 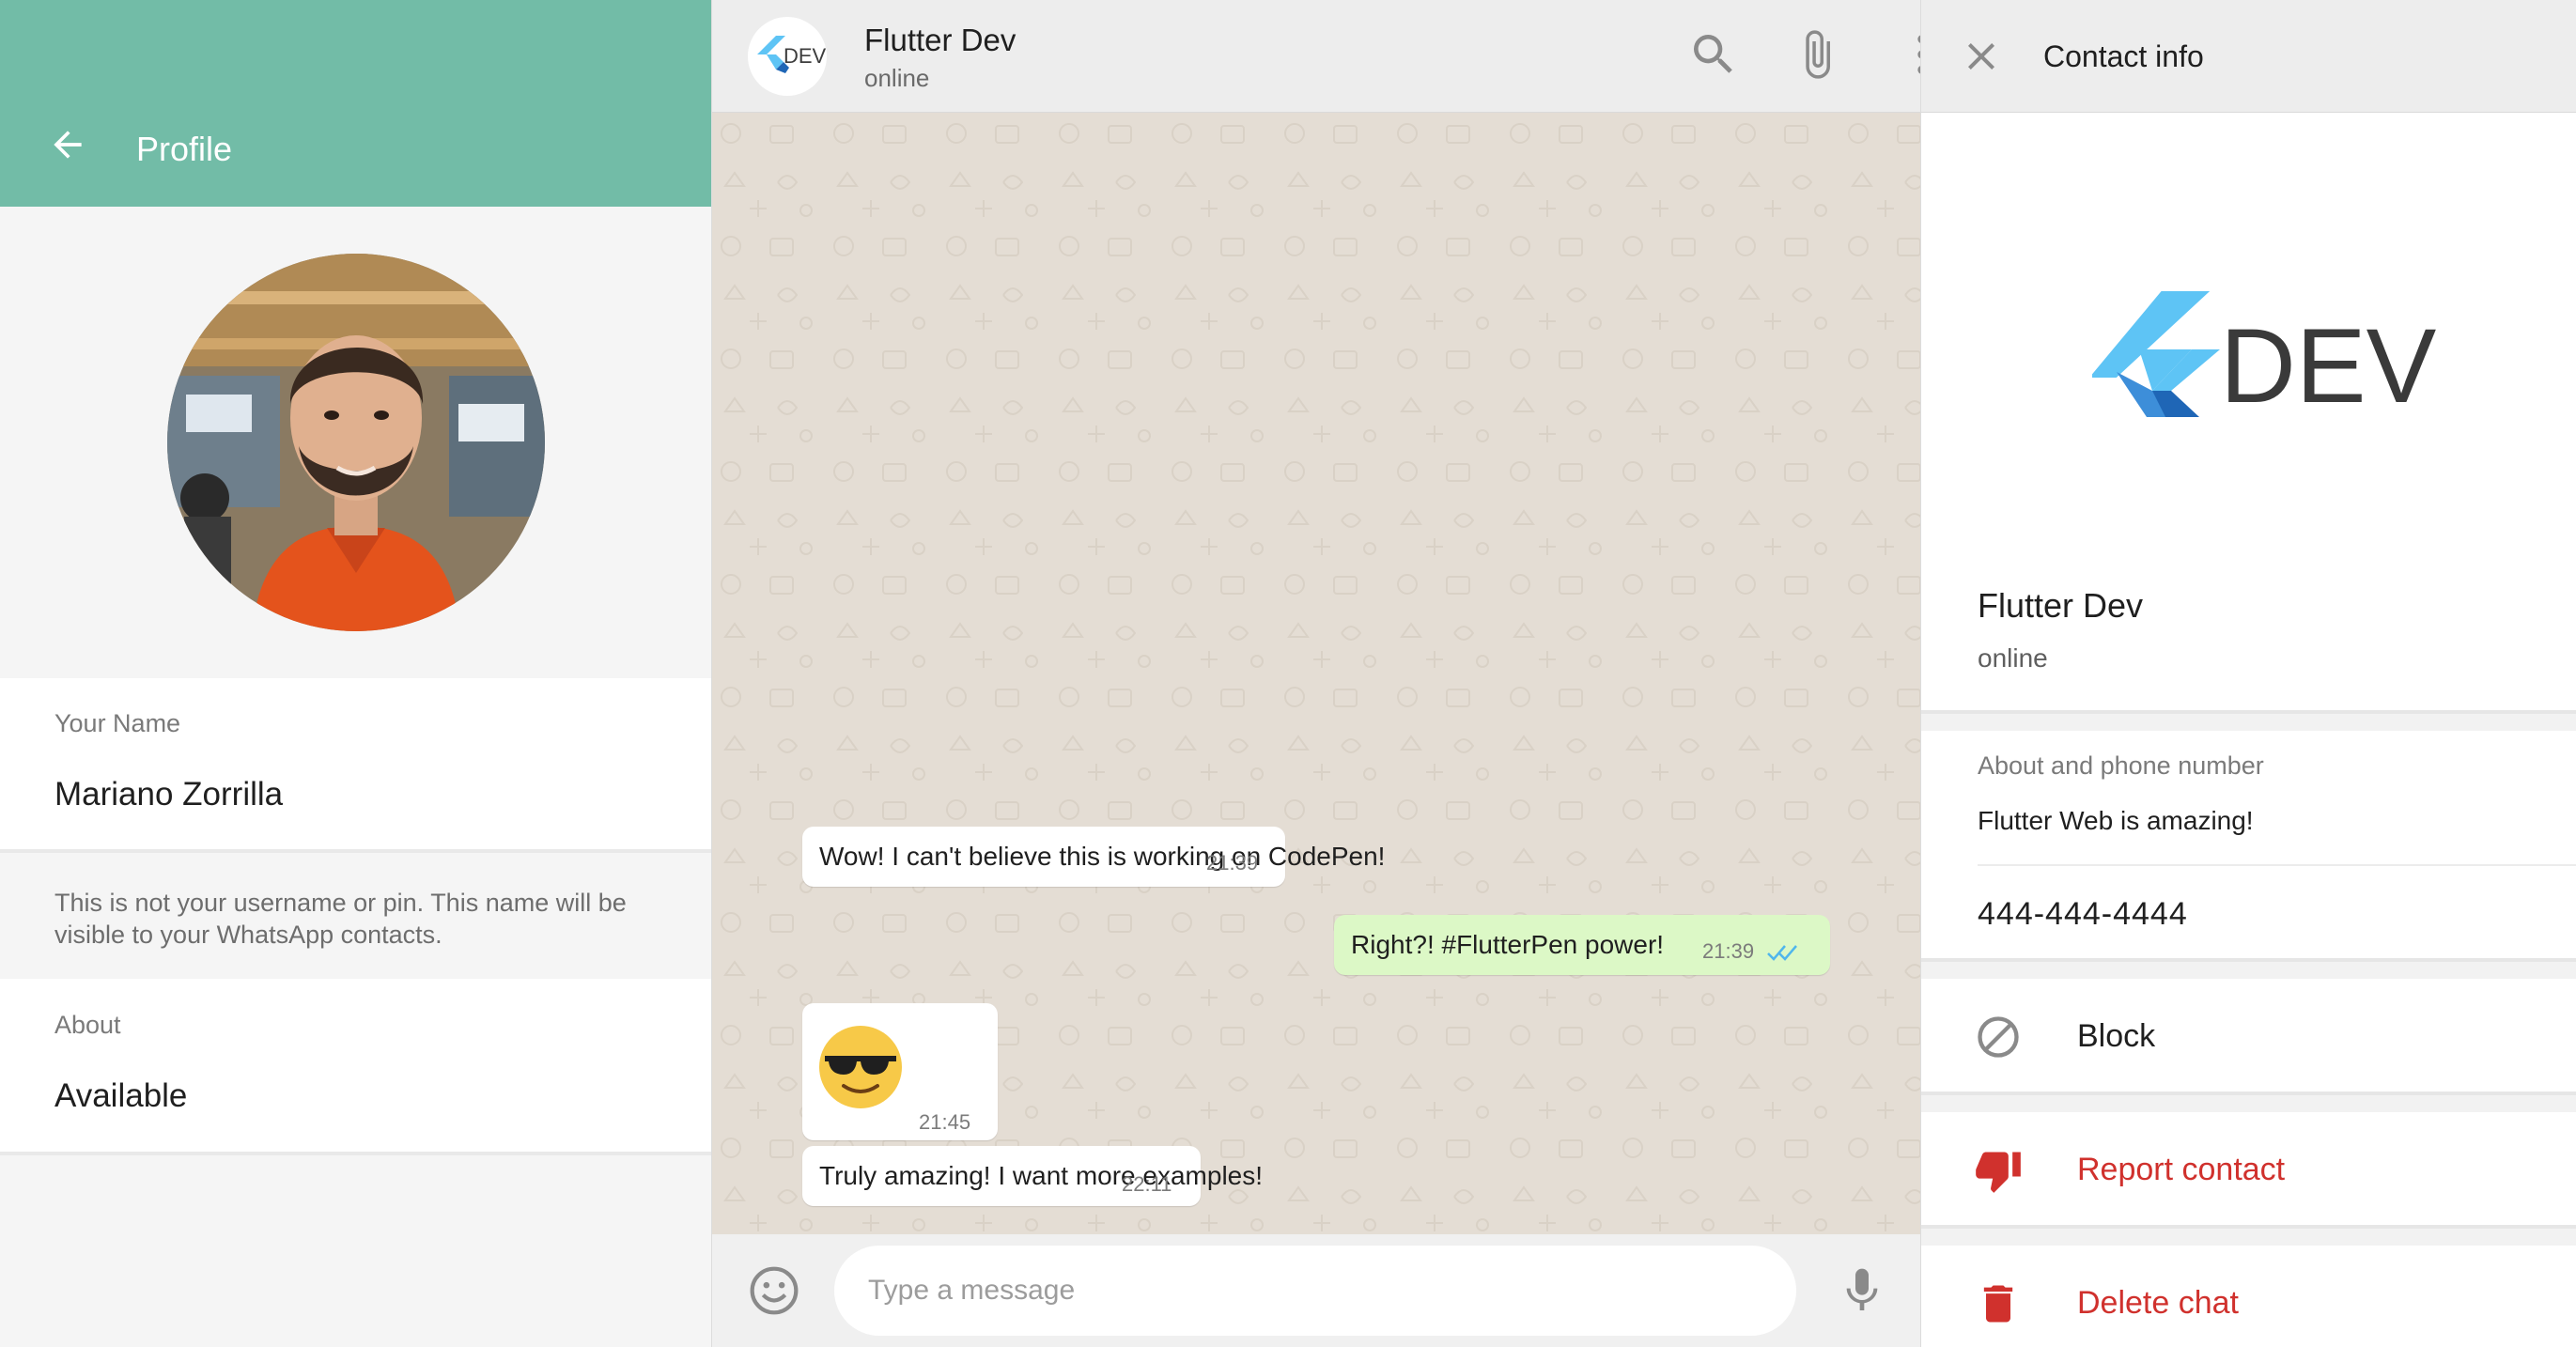 What do you see at coordinates (945, 1122) in the screenshot?
I see `message-time: 21:45` at bounding box center [945, 1122].